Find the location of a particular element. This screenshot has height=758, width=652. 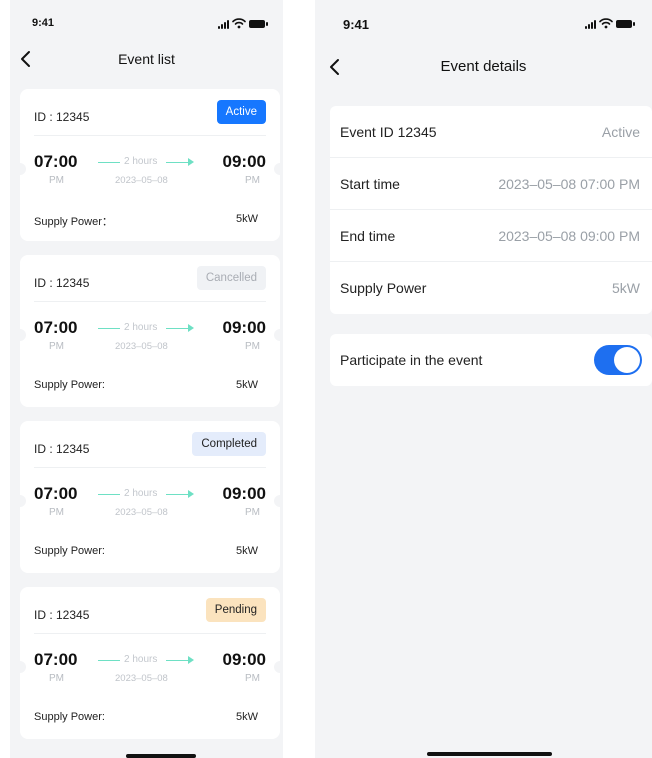

nav-bar: Event list is located at coordinates (146, 59).